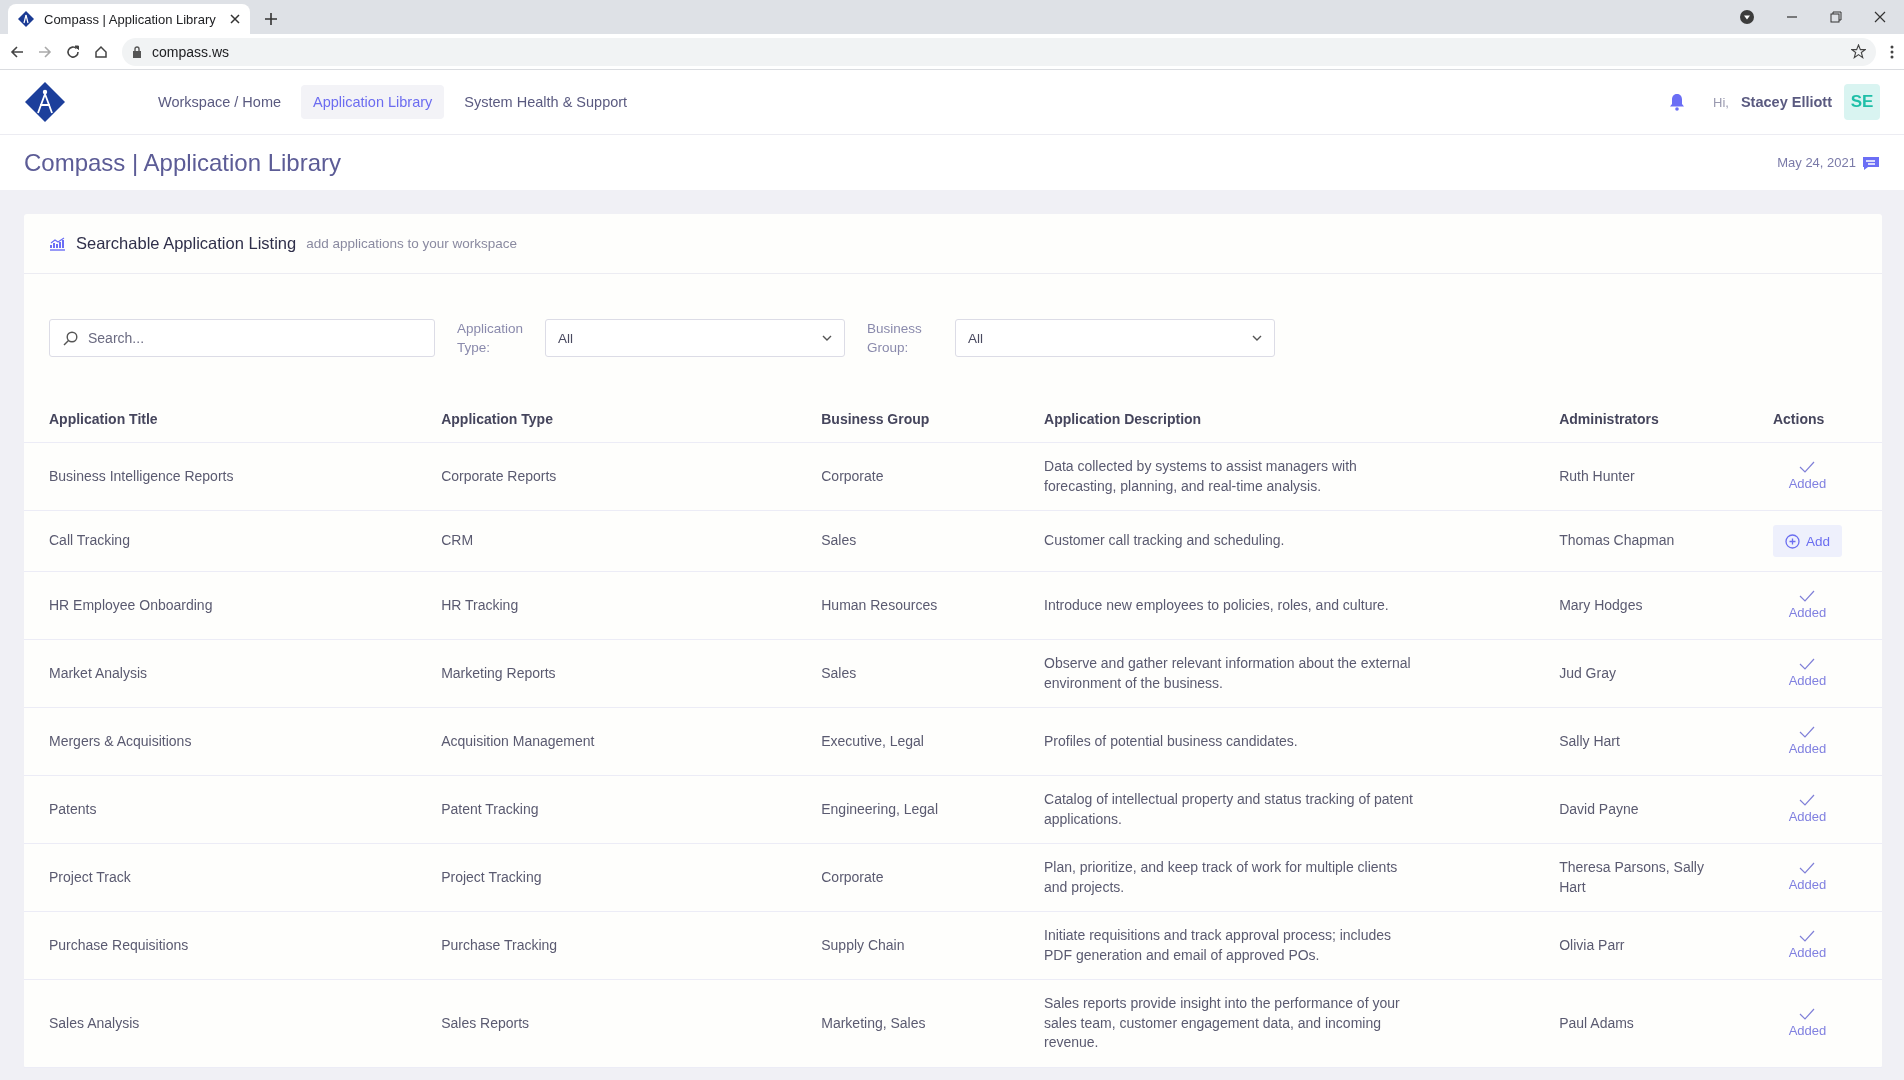  What do you see at coordinates (498, 672) in the screenshot?
I see `app-type: Marketing Reports` at bounding box center [498, 672].